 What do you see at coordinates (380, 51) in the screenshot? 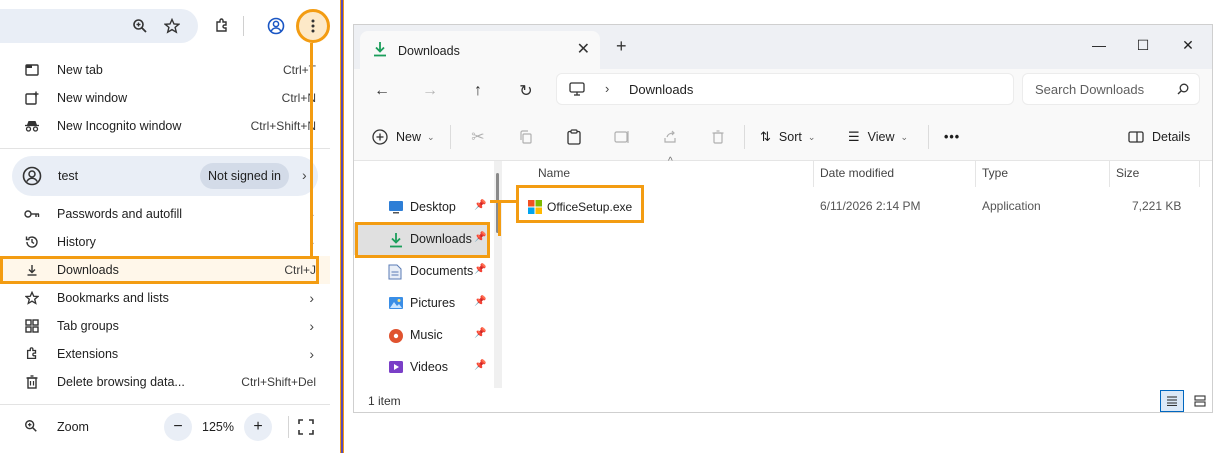
I see `download-icon` at bounding box center [380, 51].